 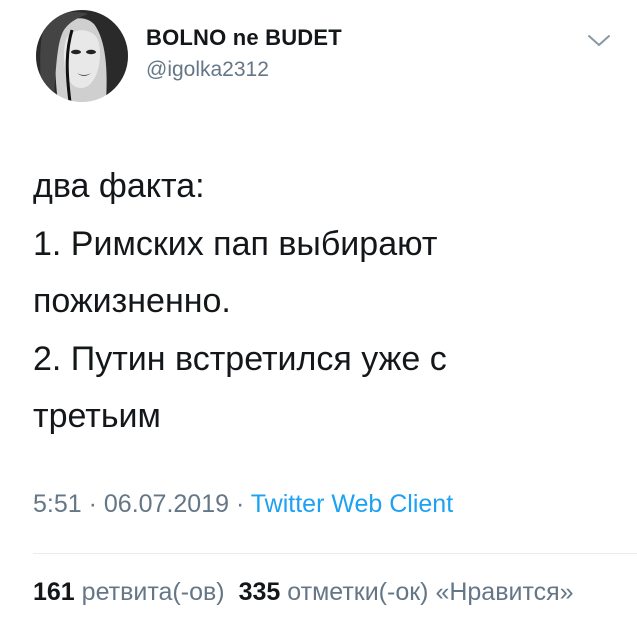 I want to click on retweets-stat: 161 ретвита(-ов), so click(x=129, y=592).